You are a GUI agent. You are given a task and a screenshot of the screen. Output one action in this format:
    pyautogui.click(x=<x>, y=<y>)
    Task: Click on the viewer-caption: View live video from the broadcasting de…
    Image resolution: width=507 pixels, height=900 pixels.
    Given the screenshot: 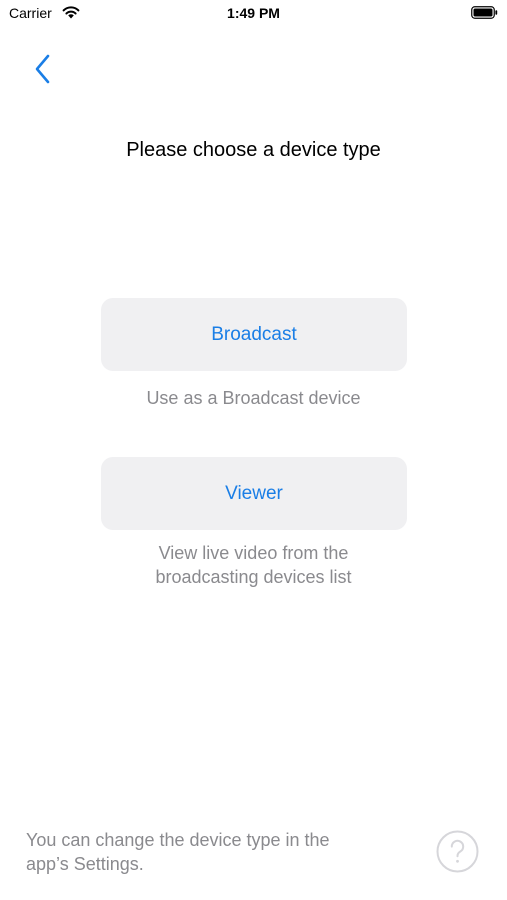 What is the action you would take?
    pyautogui.click(x=253, y=565)
    